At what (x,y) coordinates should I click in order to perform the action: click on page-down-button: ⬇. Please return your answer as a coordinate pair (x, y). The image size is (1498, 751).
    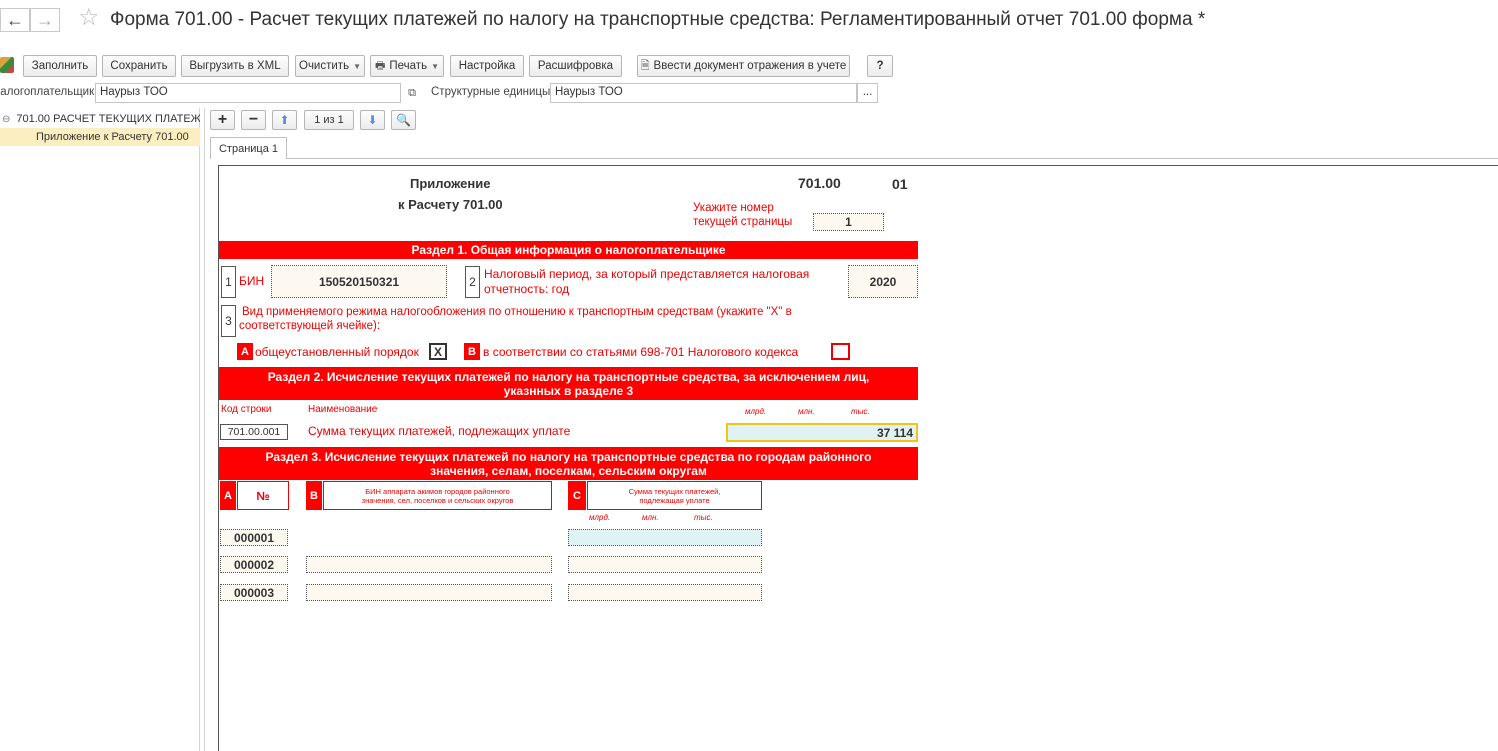
    Looking at the image, I should click on (372, 120).